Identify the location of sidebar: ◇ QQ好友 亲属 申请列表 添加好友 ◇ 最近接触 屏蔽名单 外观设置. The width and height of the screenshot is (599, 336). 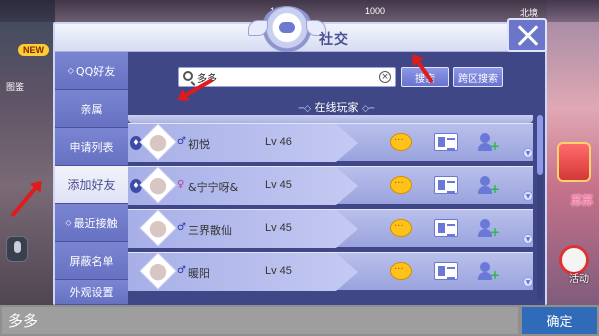
(91, 178).